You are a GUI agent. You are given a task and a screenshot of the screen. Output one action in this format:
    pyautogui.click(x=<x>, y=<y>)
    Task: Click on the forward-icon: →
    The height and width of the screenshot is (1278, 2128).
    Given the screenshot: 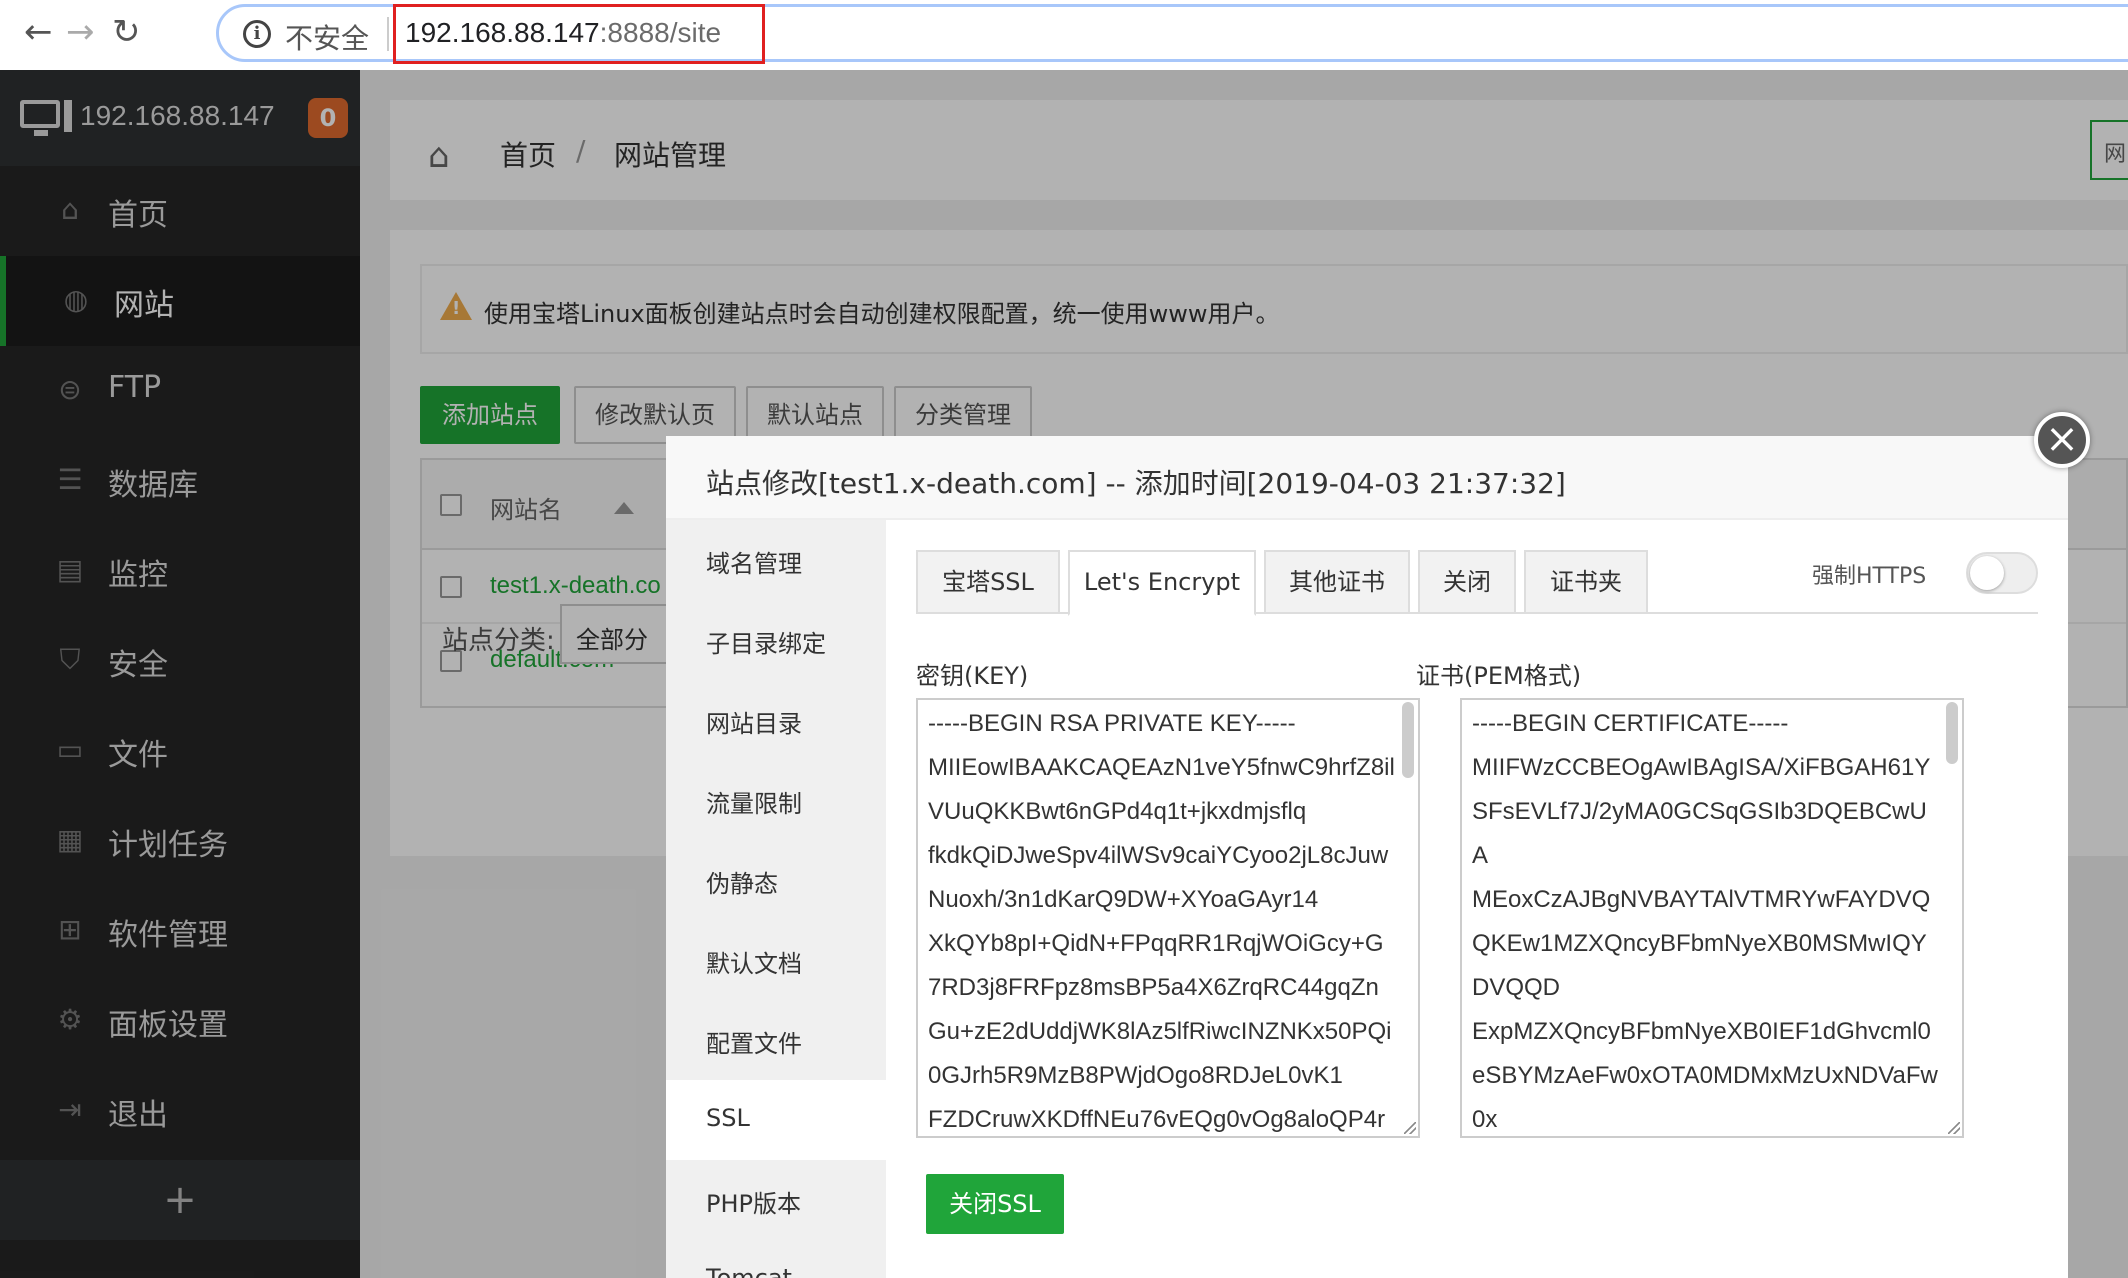 What is the action you would take?
    pyautogui.click(x=80, y=32)
    